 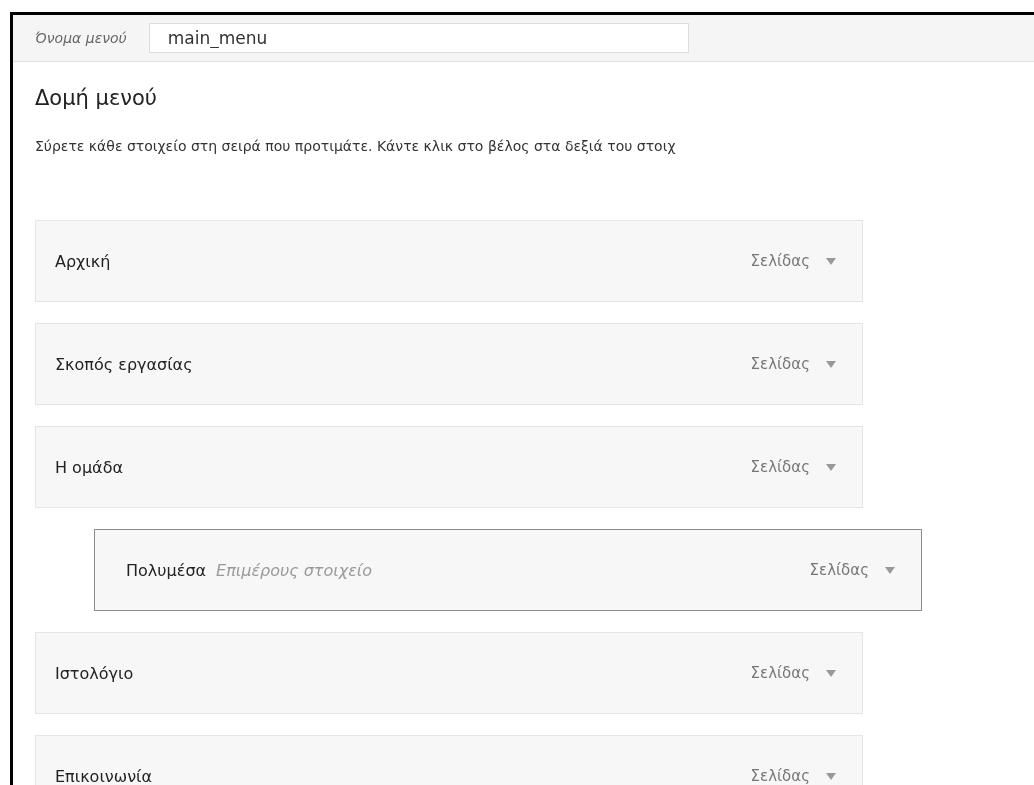 I want to click on menu-item-label: Πολυμέσα, so click(x=166, y=570).